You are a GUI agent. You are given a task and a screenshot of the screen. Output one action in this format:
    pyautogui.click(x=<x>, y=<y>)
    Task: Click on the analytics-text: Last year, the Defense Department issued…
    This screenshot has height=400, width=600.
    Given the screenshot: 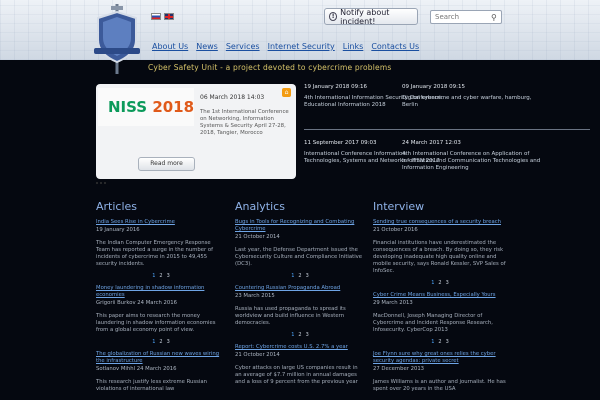 What is the action you would take?
    pyautogui.click(x=299, y=257)
    